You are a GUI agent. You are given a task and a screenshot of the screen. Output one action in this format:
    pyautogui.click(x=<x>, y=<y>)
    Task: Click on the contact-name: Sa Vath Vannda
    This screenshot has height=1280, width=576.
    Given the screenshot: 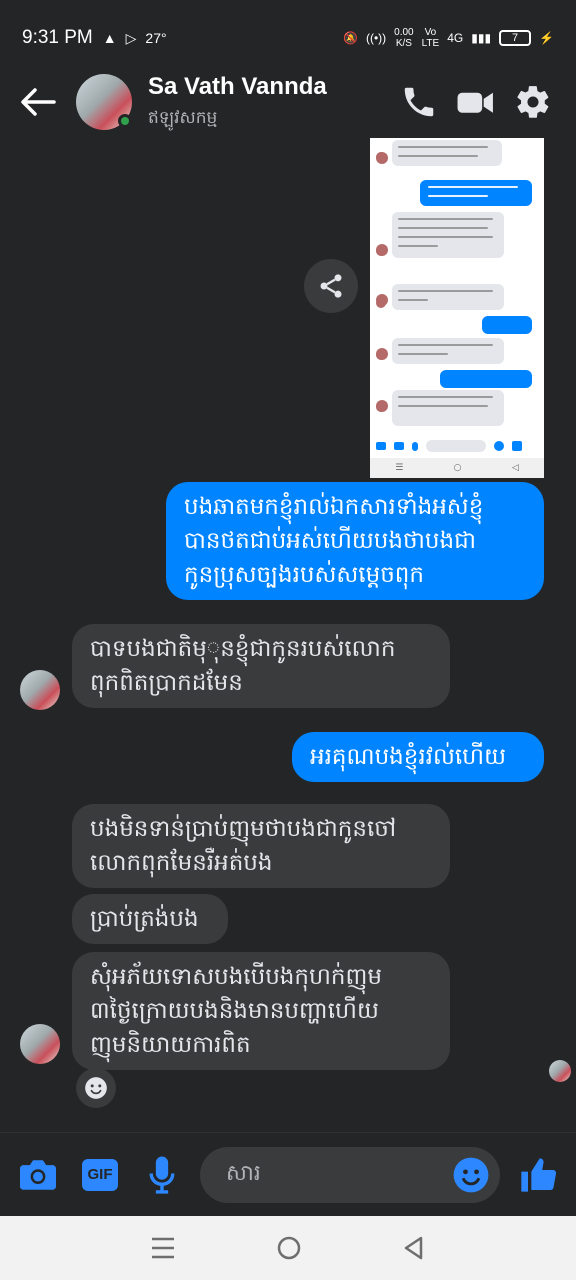 What is the action you would take?
    pyautogui.click(x=237, y=86)
    